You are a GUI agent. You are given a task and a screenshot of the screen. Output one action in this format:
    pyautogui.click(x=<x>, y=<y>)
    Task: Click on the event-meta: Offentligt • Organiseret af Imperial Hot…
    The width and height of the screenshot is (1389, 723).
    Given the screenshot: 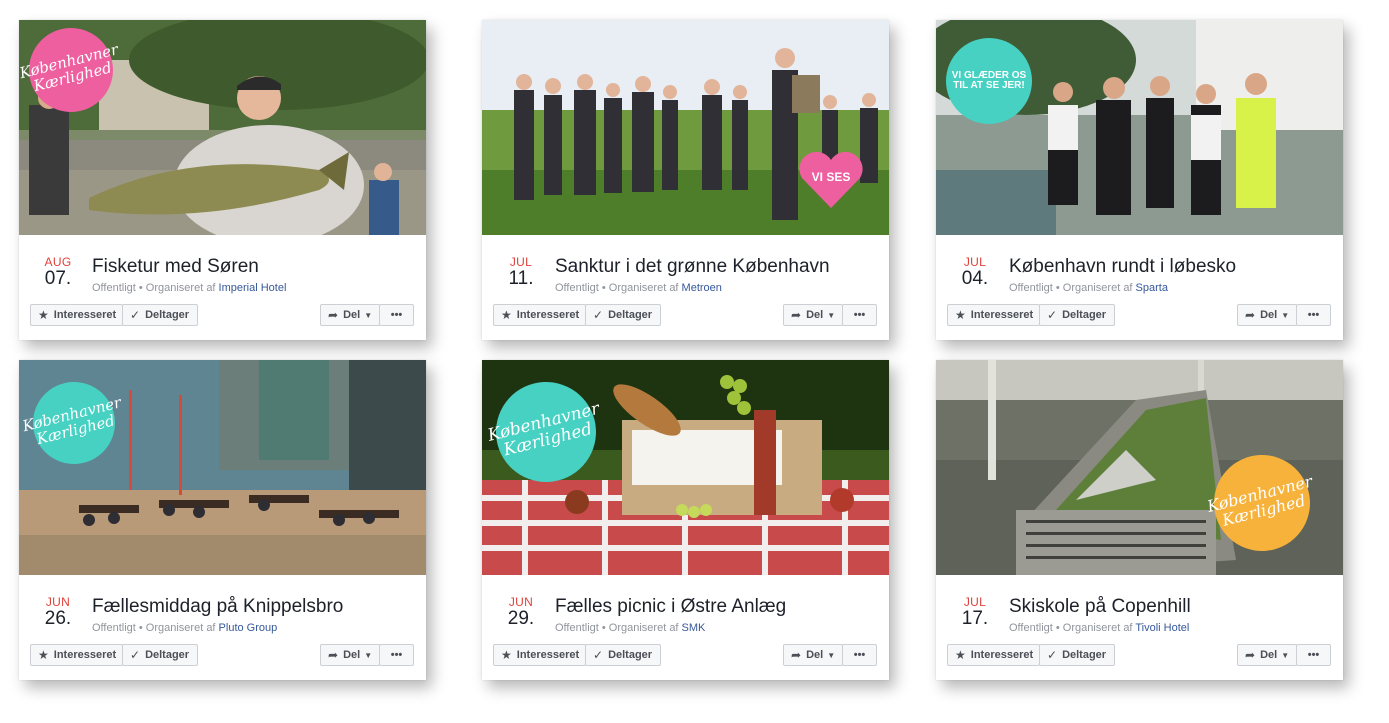 What is the action you would take?
    pyautogui.click(x=189, y=288)
    